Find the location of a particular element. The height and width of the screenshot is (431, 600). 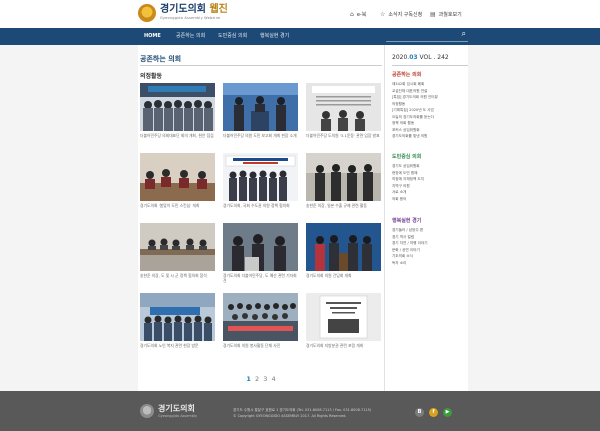

site-logo: 경기도의회 웹진 Gyeonggido Assembly Webzine is located at coordinates (183, 13).